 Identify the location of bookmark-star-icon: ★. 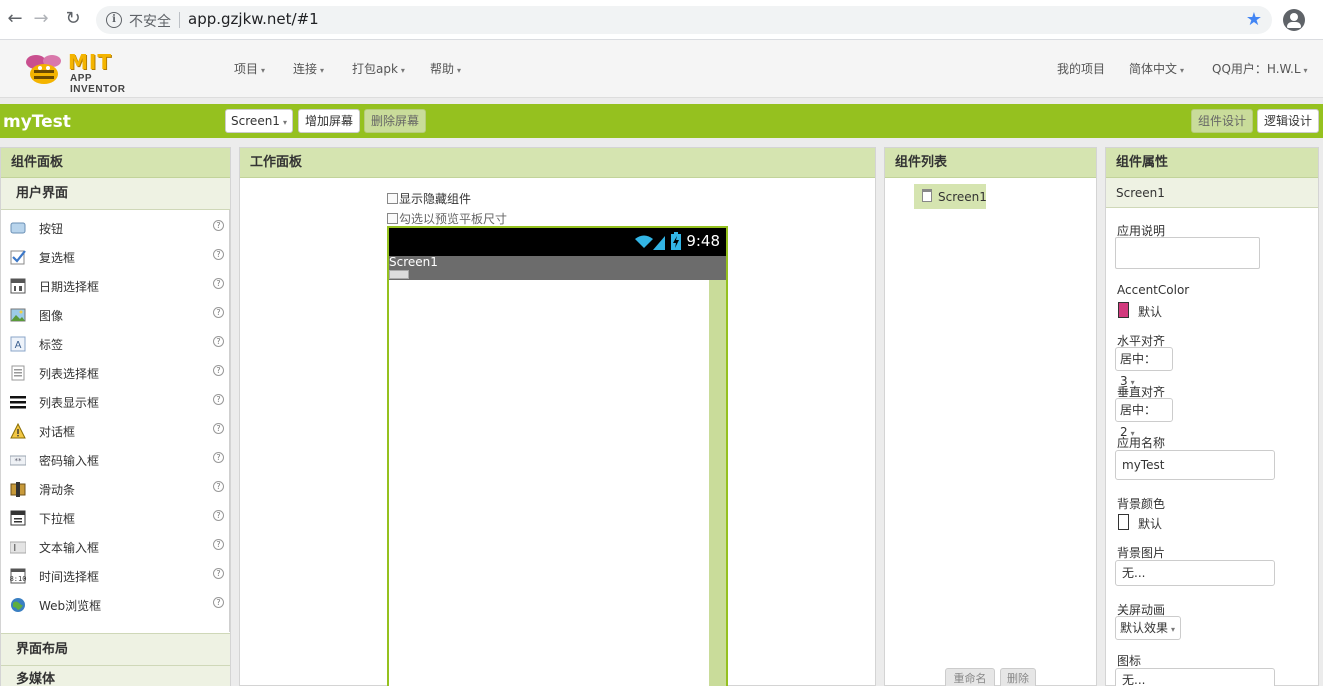
(1254, 19).